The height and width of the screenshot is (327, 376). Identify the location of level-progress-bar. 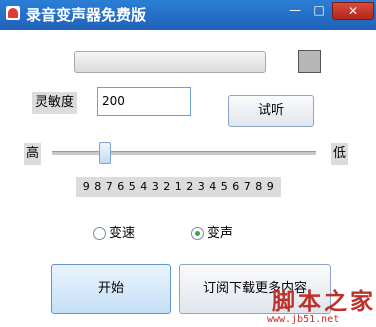
(170, 62).